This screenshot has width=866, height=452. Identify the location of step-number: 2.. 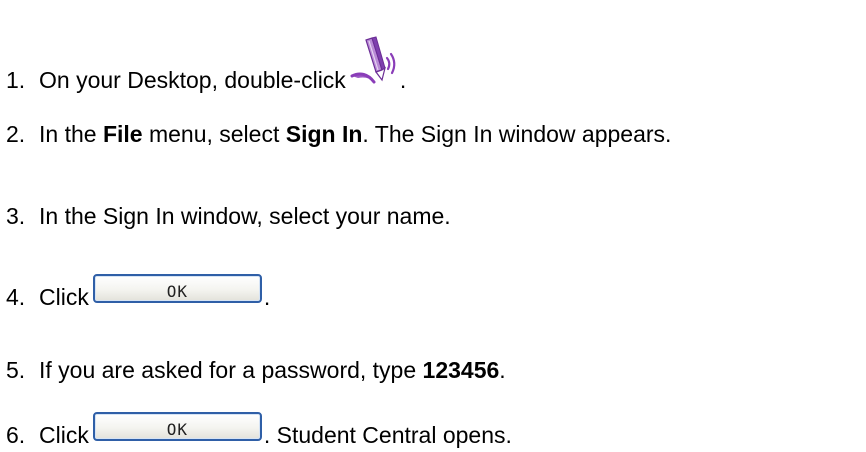
(16, 134).